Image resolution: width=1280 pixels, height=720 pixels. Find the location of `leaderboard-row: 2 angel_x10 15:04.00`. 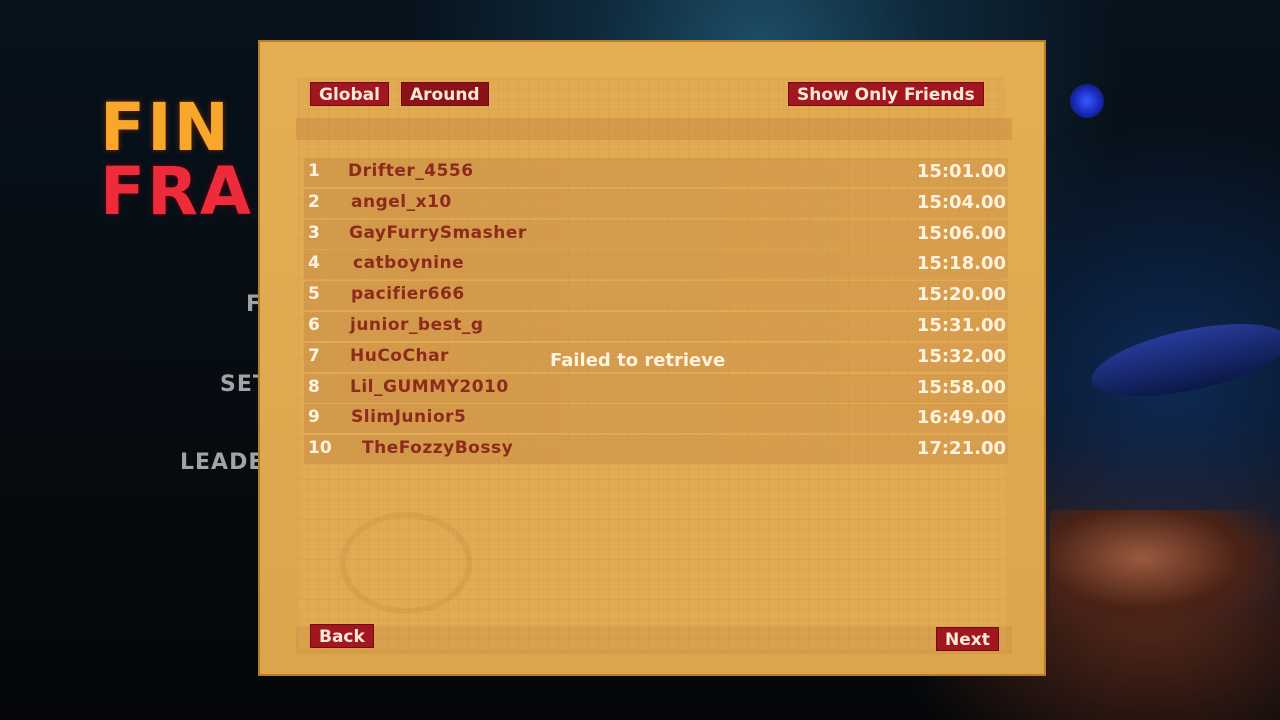

leaderboard-row: 2 angel_x10 15:04.00 is located at coordinates (656, 203).